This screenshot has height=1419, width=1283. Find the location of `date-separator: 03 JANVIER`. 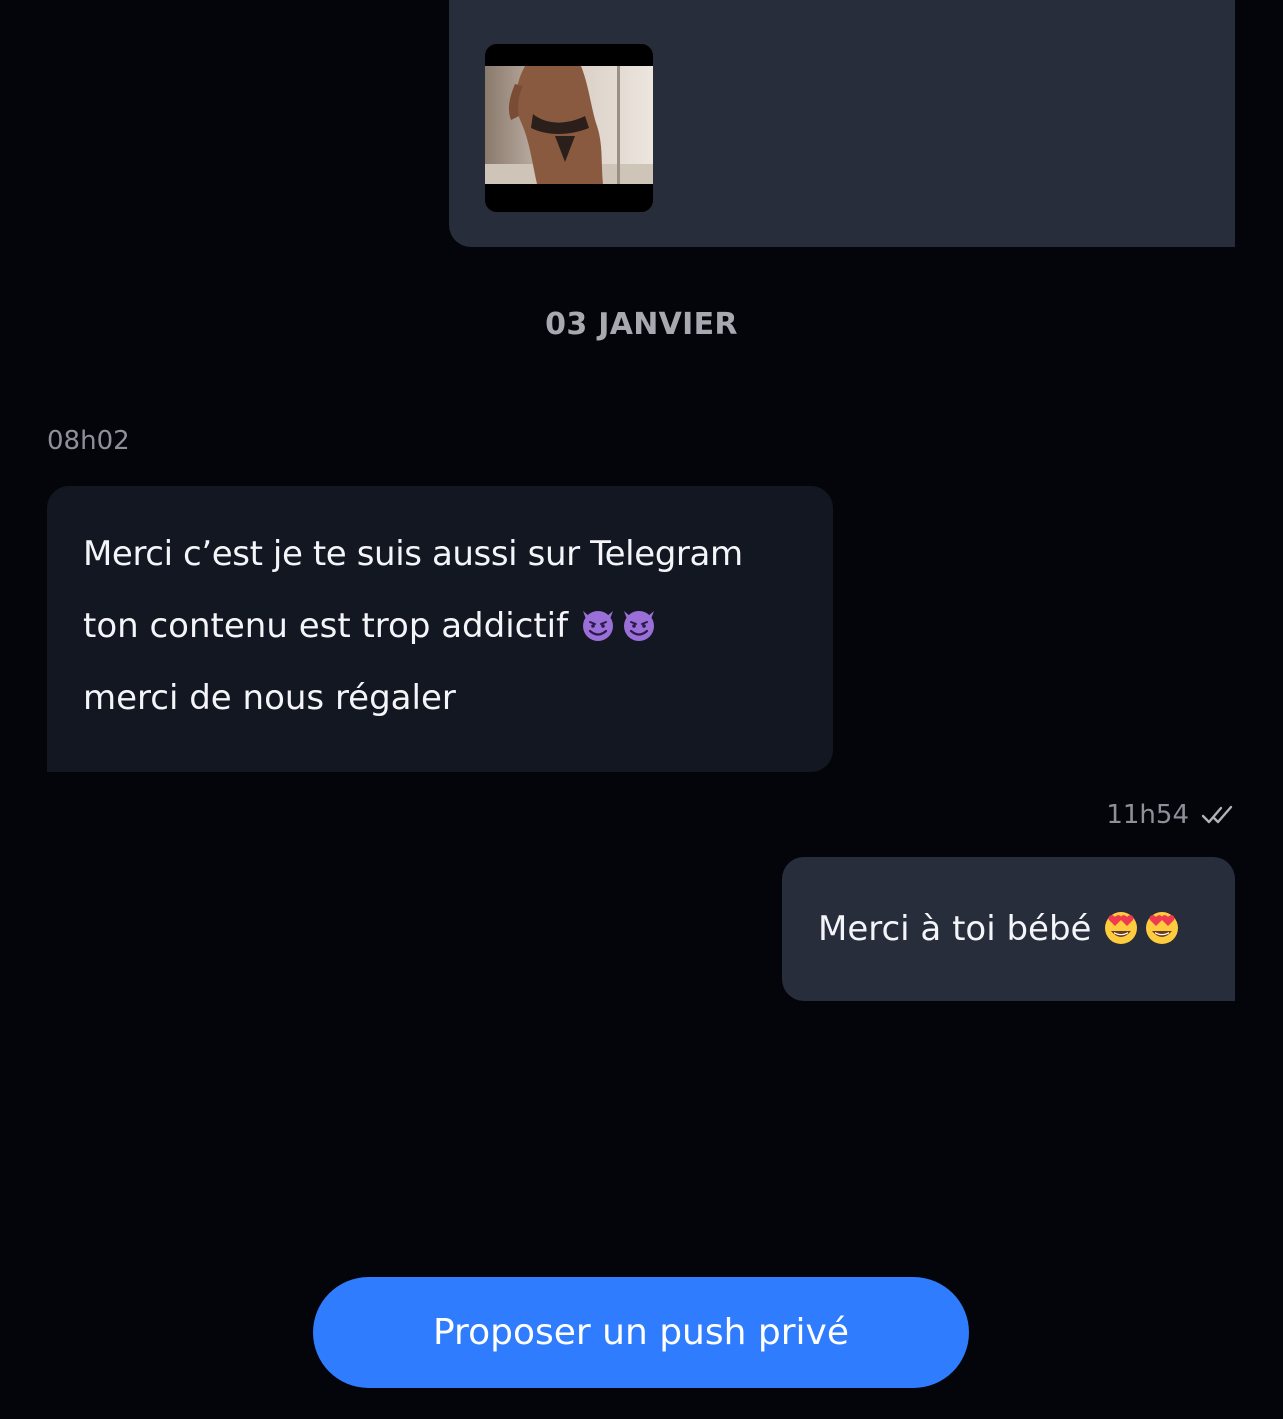

date-separator: 03 JANVIER is located at coordinates (641, 324).